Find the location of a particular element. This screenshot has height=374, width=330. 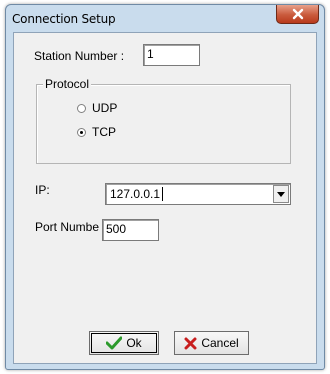

radio-udp-indicator is located at coordinates (81, 108).